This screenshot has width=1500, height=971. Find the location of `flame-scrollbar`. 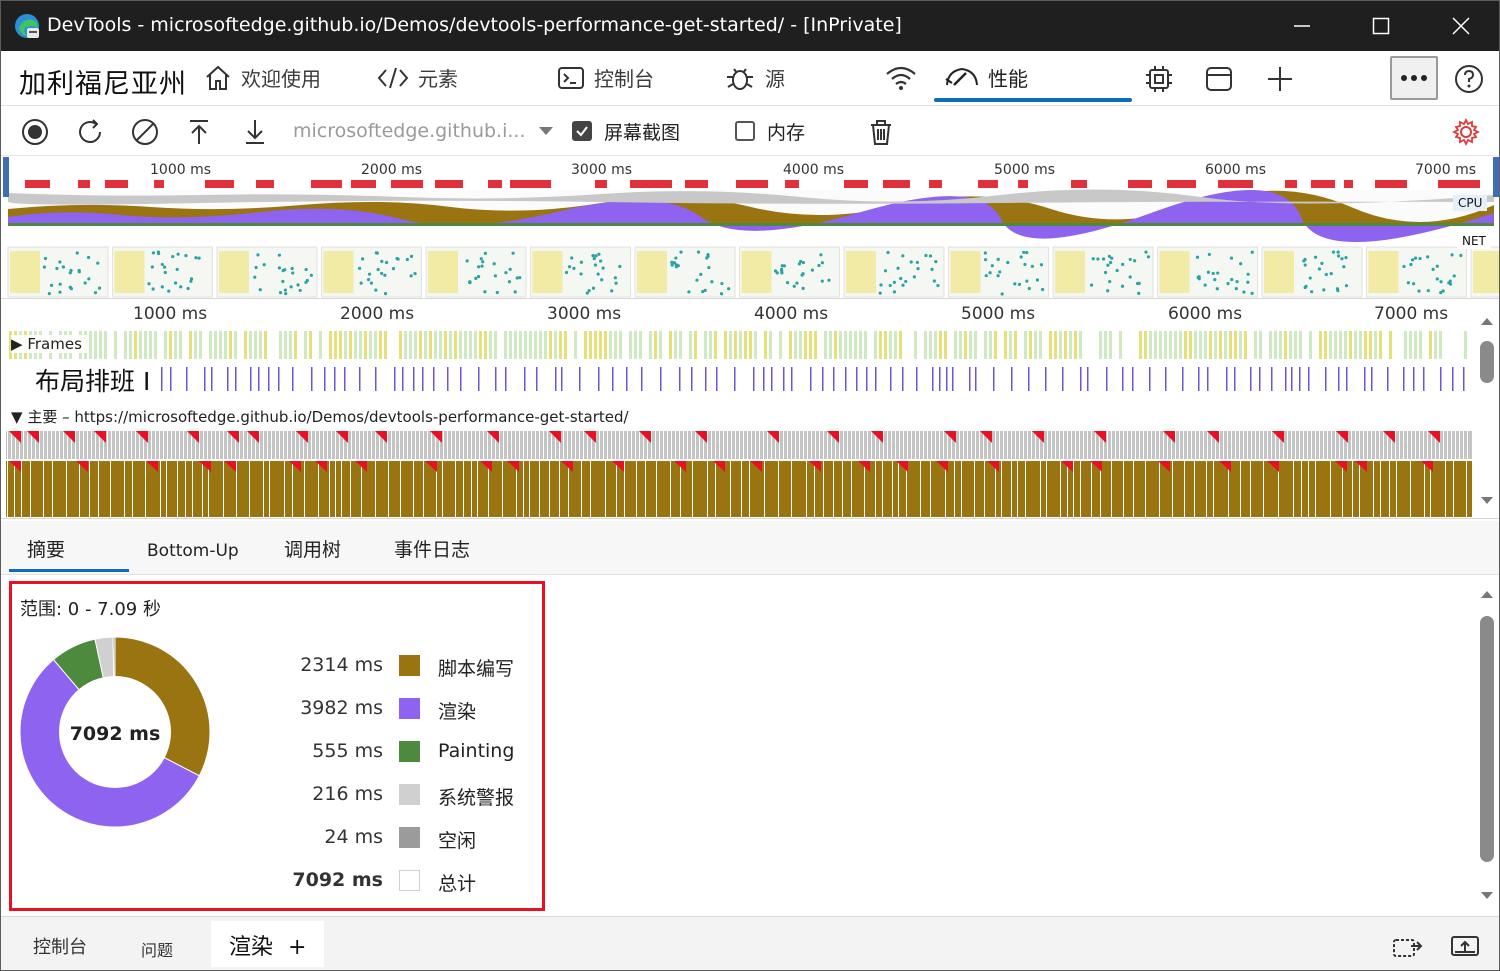

flame-scrollbar is located at coordinates (1487, 411).